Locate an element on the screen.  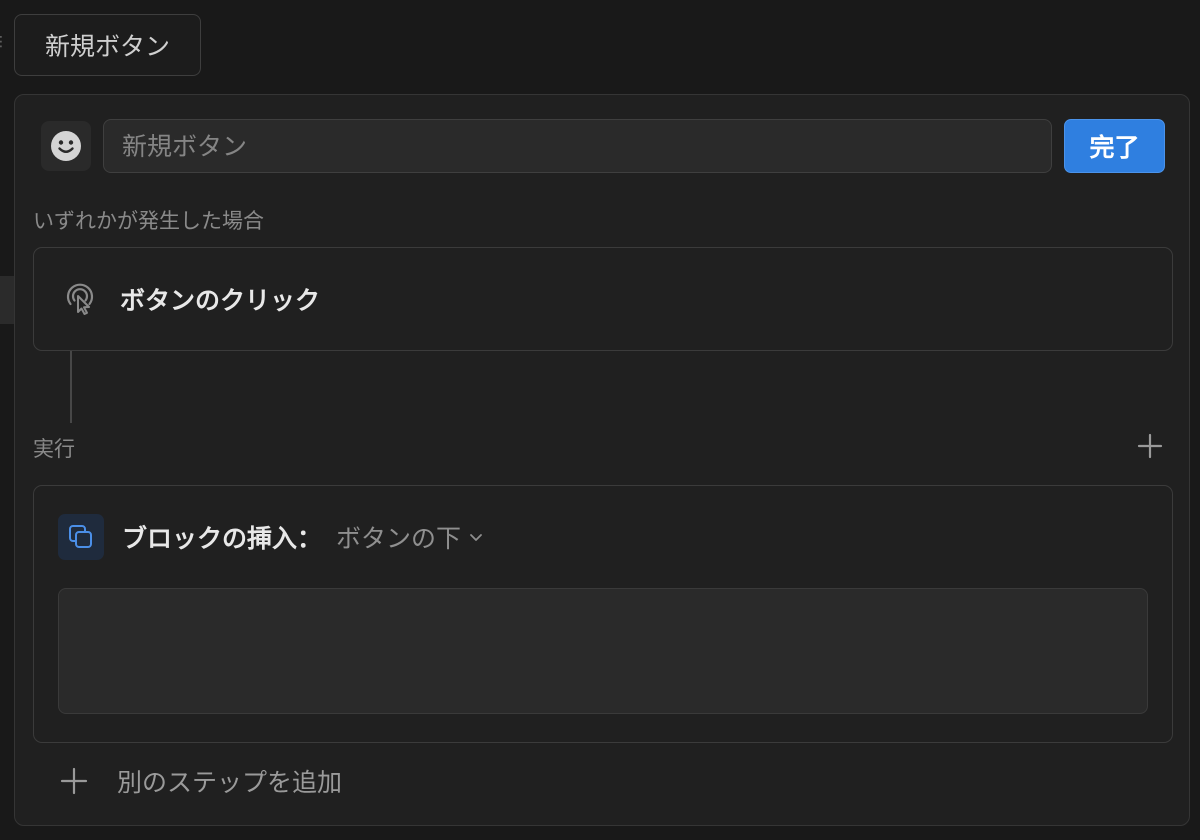
add-step-label: 別のステップを追加 is located at coordinates (230, 782).